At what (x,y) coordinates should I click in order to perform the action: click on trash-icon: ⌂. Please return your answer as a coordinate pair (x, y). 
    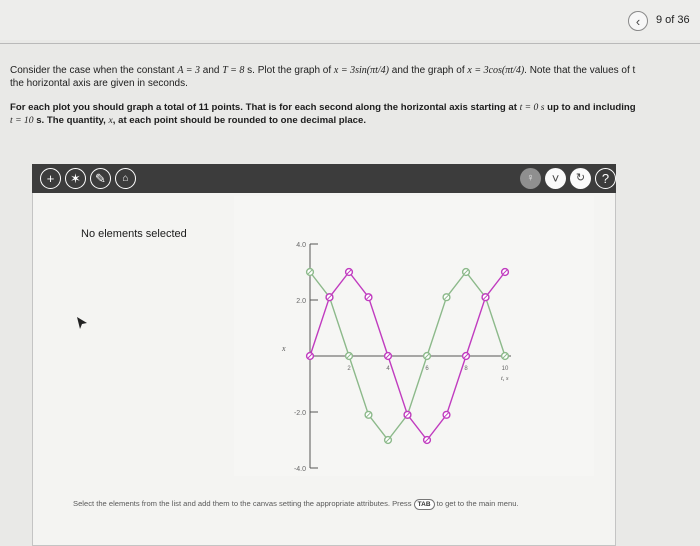
    Looking at the image, I should click on (125, 178).